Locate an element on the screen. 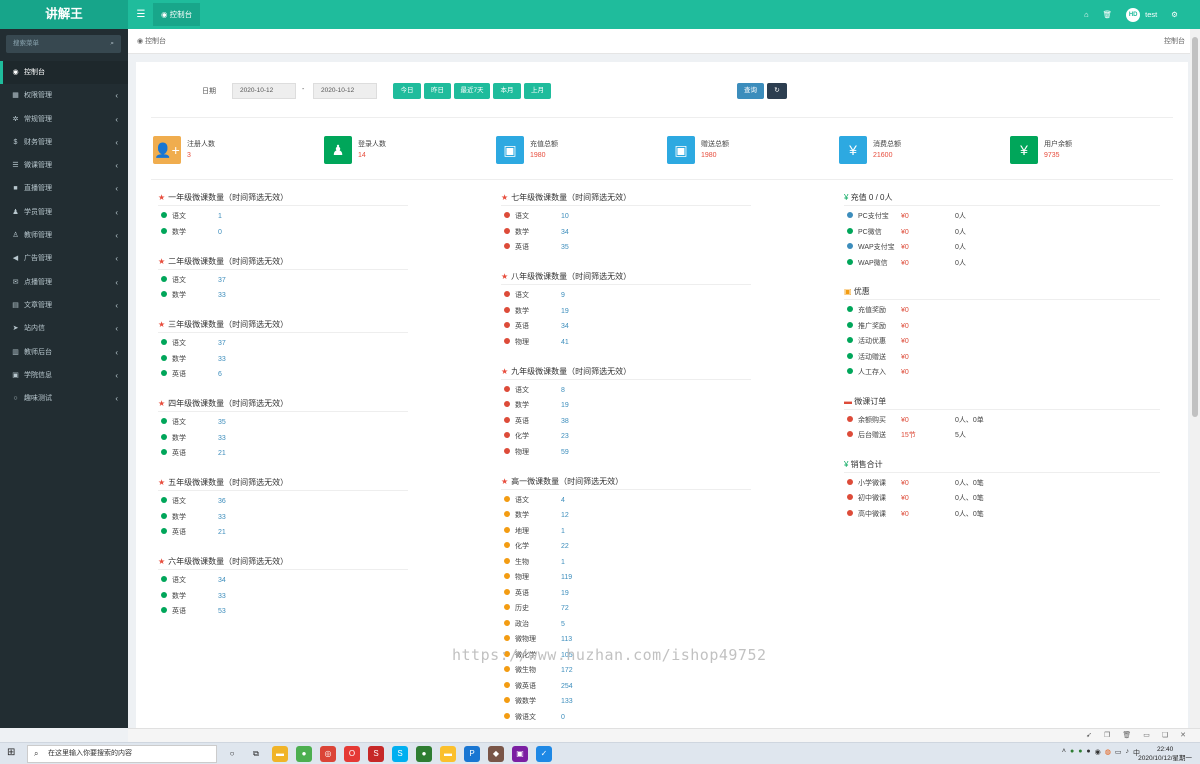 Image resolution: width=1200 pixels, height=764 pixels. sidebar-item: ✲ 常规管理 ‹ is located at coordinates (64, 119).